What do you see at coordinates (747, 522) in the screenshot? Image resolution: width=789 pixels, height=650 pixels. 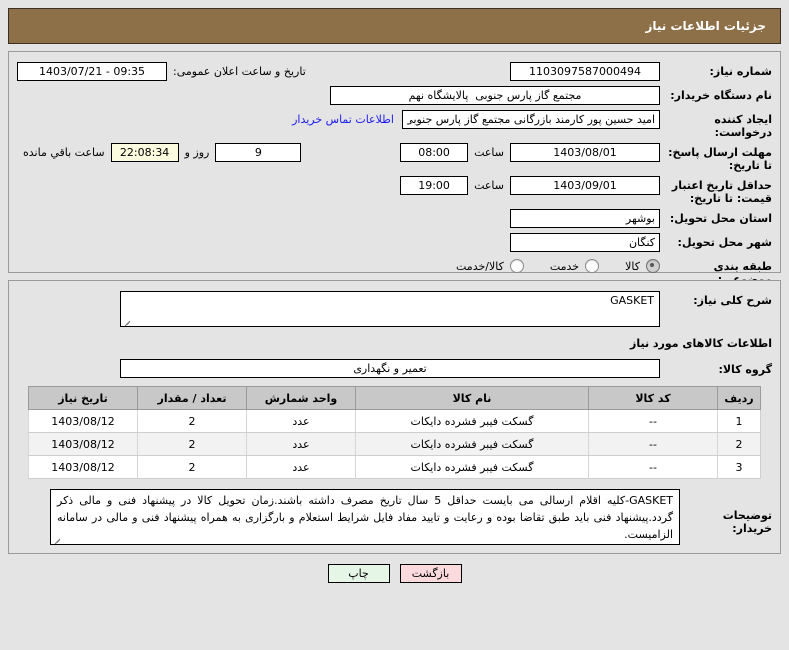 I see `buyer-notes-label: توضیحات خریدار:` at bounding box center [747, 522].